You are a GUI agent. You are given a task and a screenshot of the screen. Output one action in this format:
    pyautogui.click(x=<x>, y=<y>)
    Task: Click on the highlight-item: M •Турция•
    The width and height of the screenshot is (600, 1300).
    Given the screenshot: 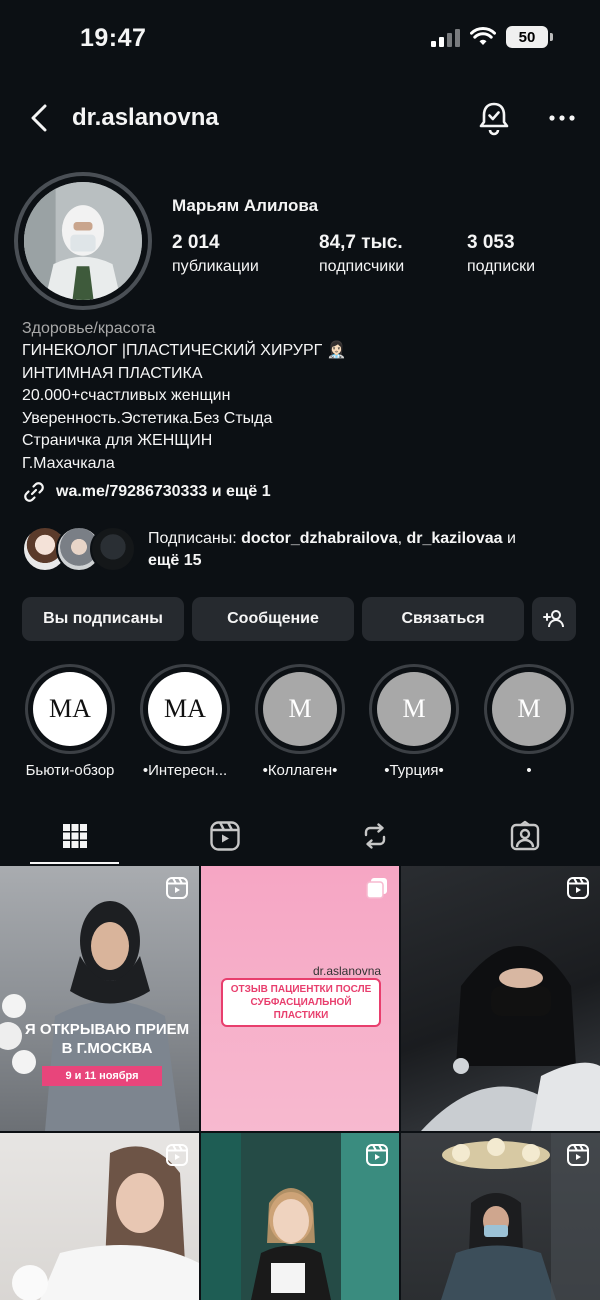 What is the action you would take?
    pyautogui.click(x=414, y=721)
    